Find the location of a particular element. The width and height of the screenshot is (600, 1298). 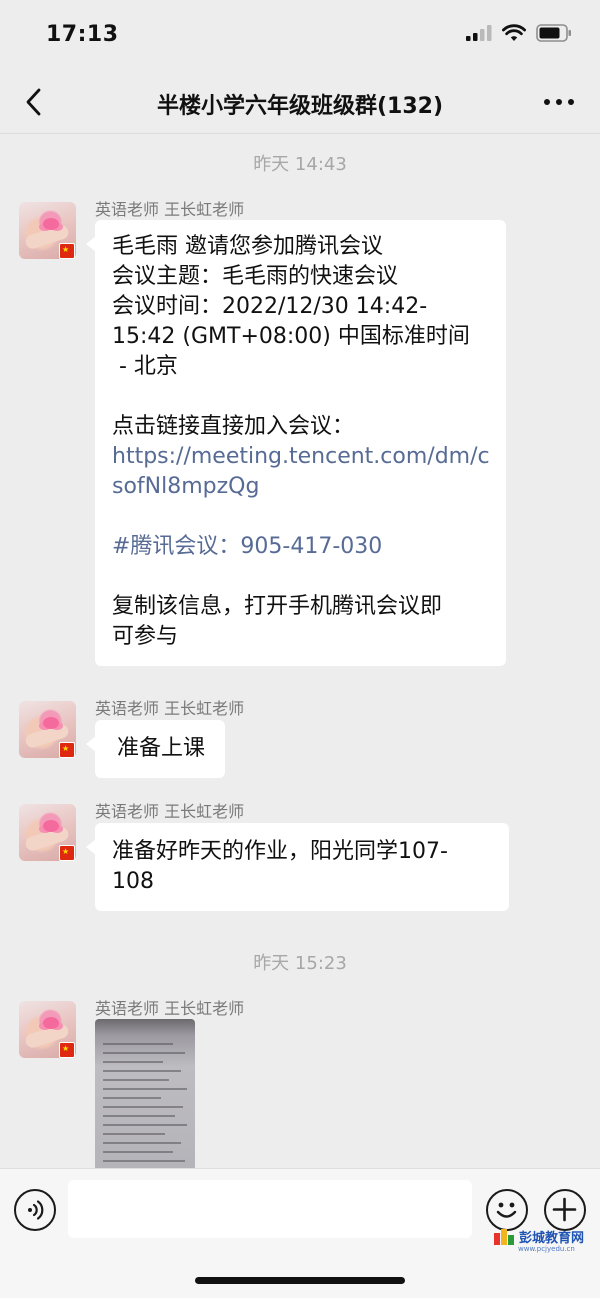

message-line: 准备好昨天的作业，阳光同学107- is located at coordinates (280, 851).